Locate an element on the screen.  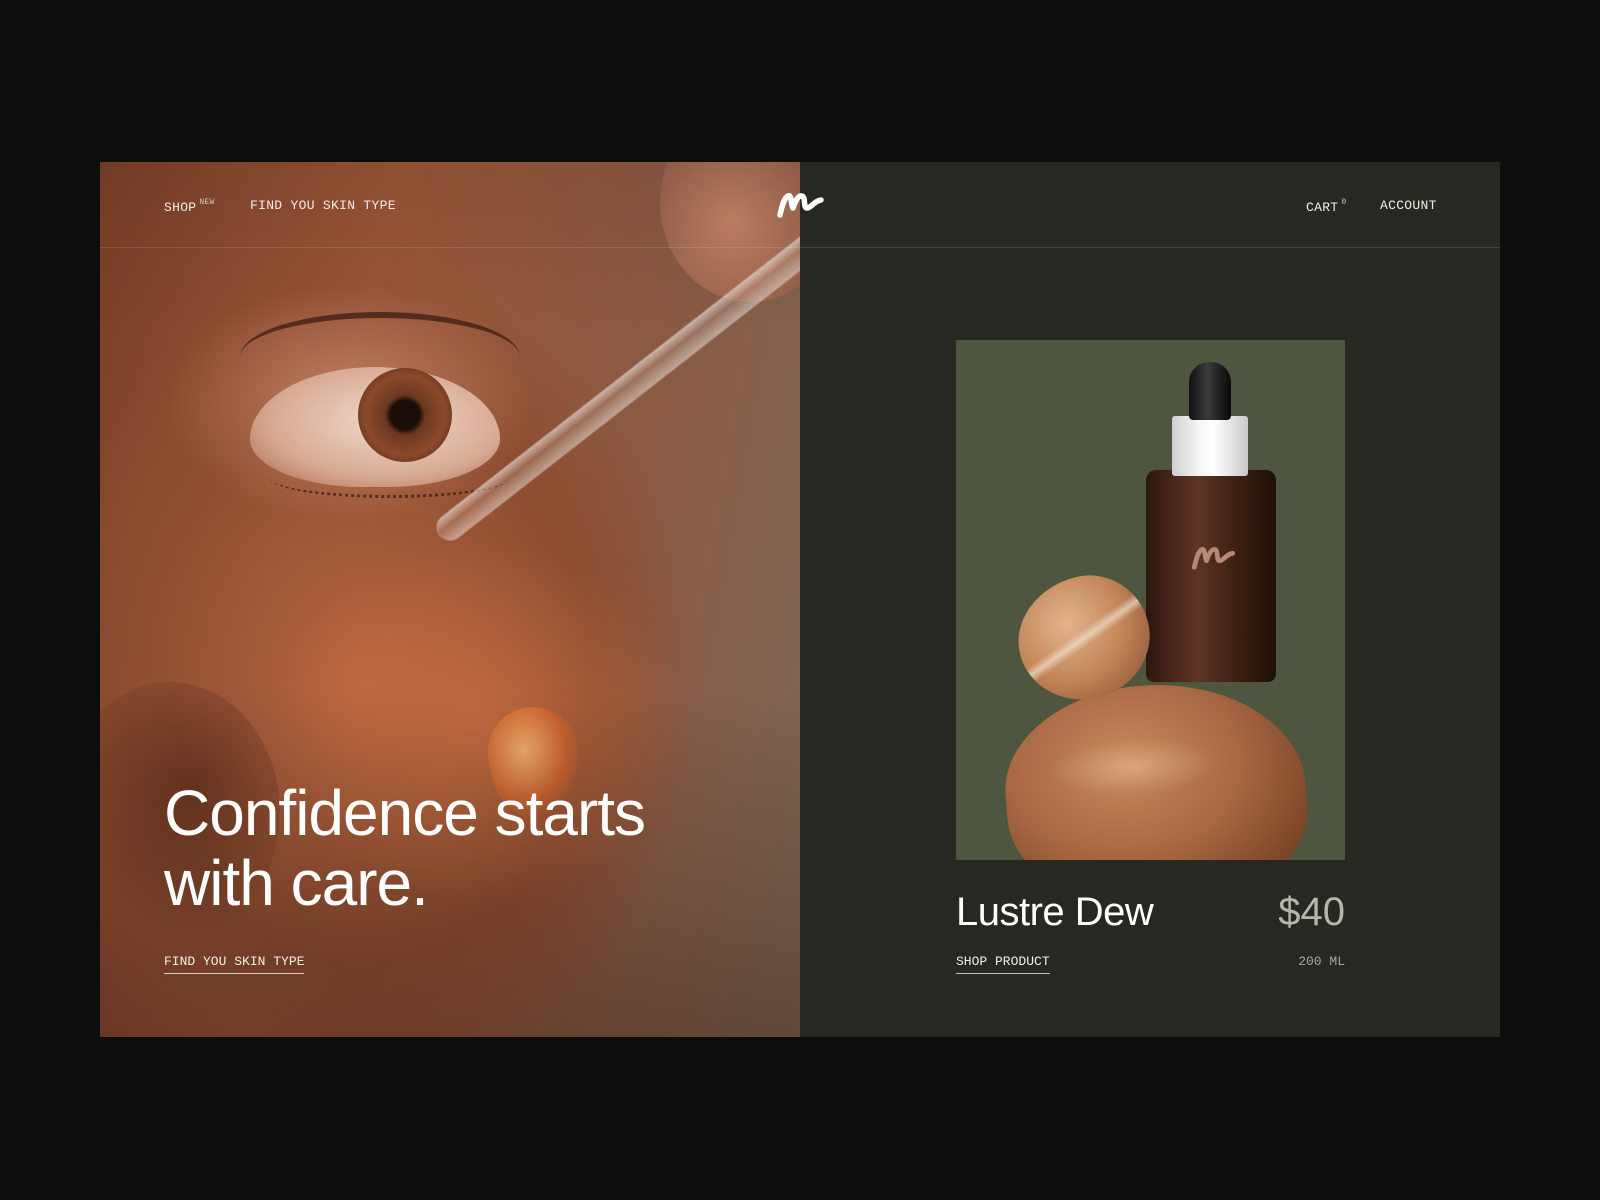
bottle-logo-icon is located at coordinates (1213, 558).